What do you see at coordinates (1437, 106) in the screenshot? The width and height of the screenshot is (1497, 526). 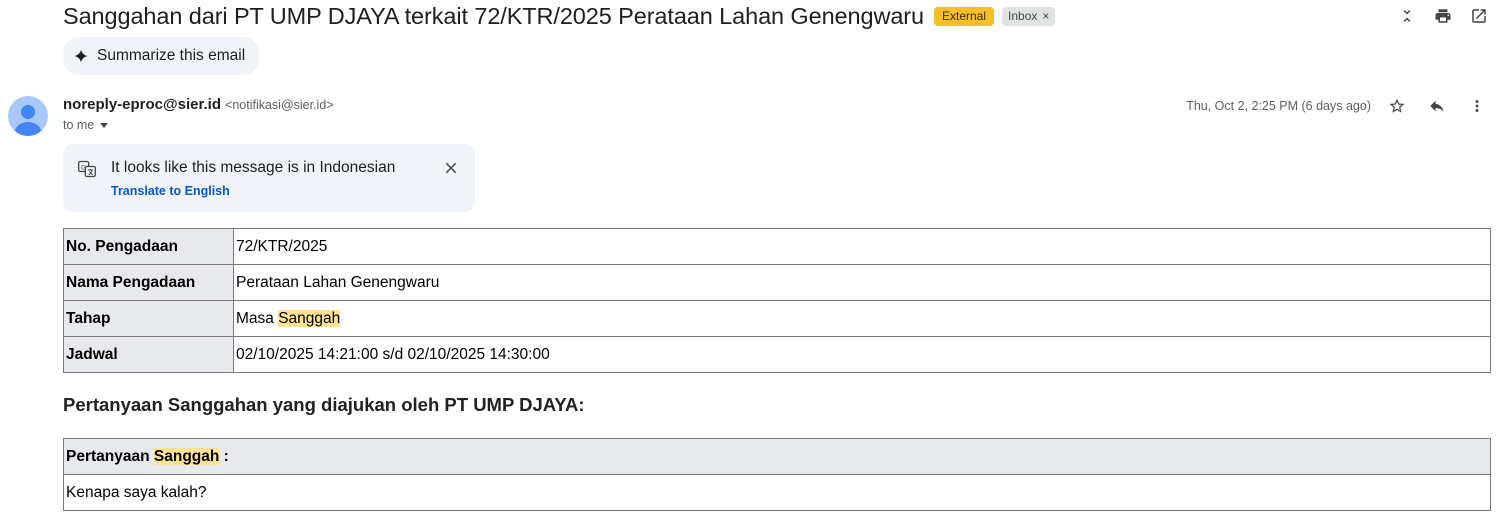 I see `reply-icon` at bounding box center [1437, 106].